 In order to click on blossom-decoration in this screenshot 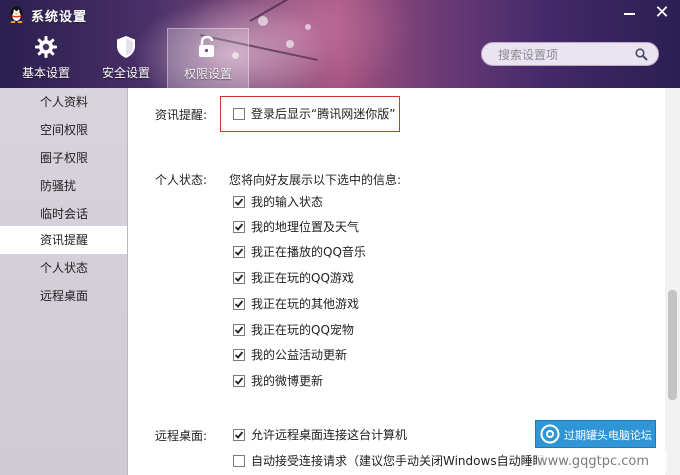, I will do `click(290, 44)`.